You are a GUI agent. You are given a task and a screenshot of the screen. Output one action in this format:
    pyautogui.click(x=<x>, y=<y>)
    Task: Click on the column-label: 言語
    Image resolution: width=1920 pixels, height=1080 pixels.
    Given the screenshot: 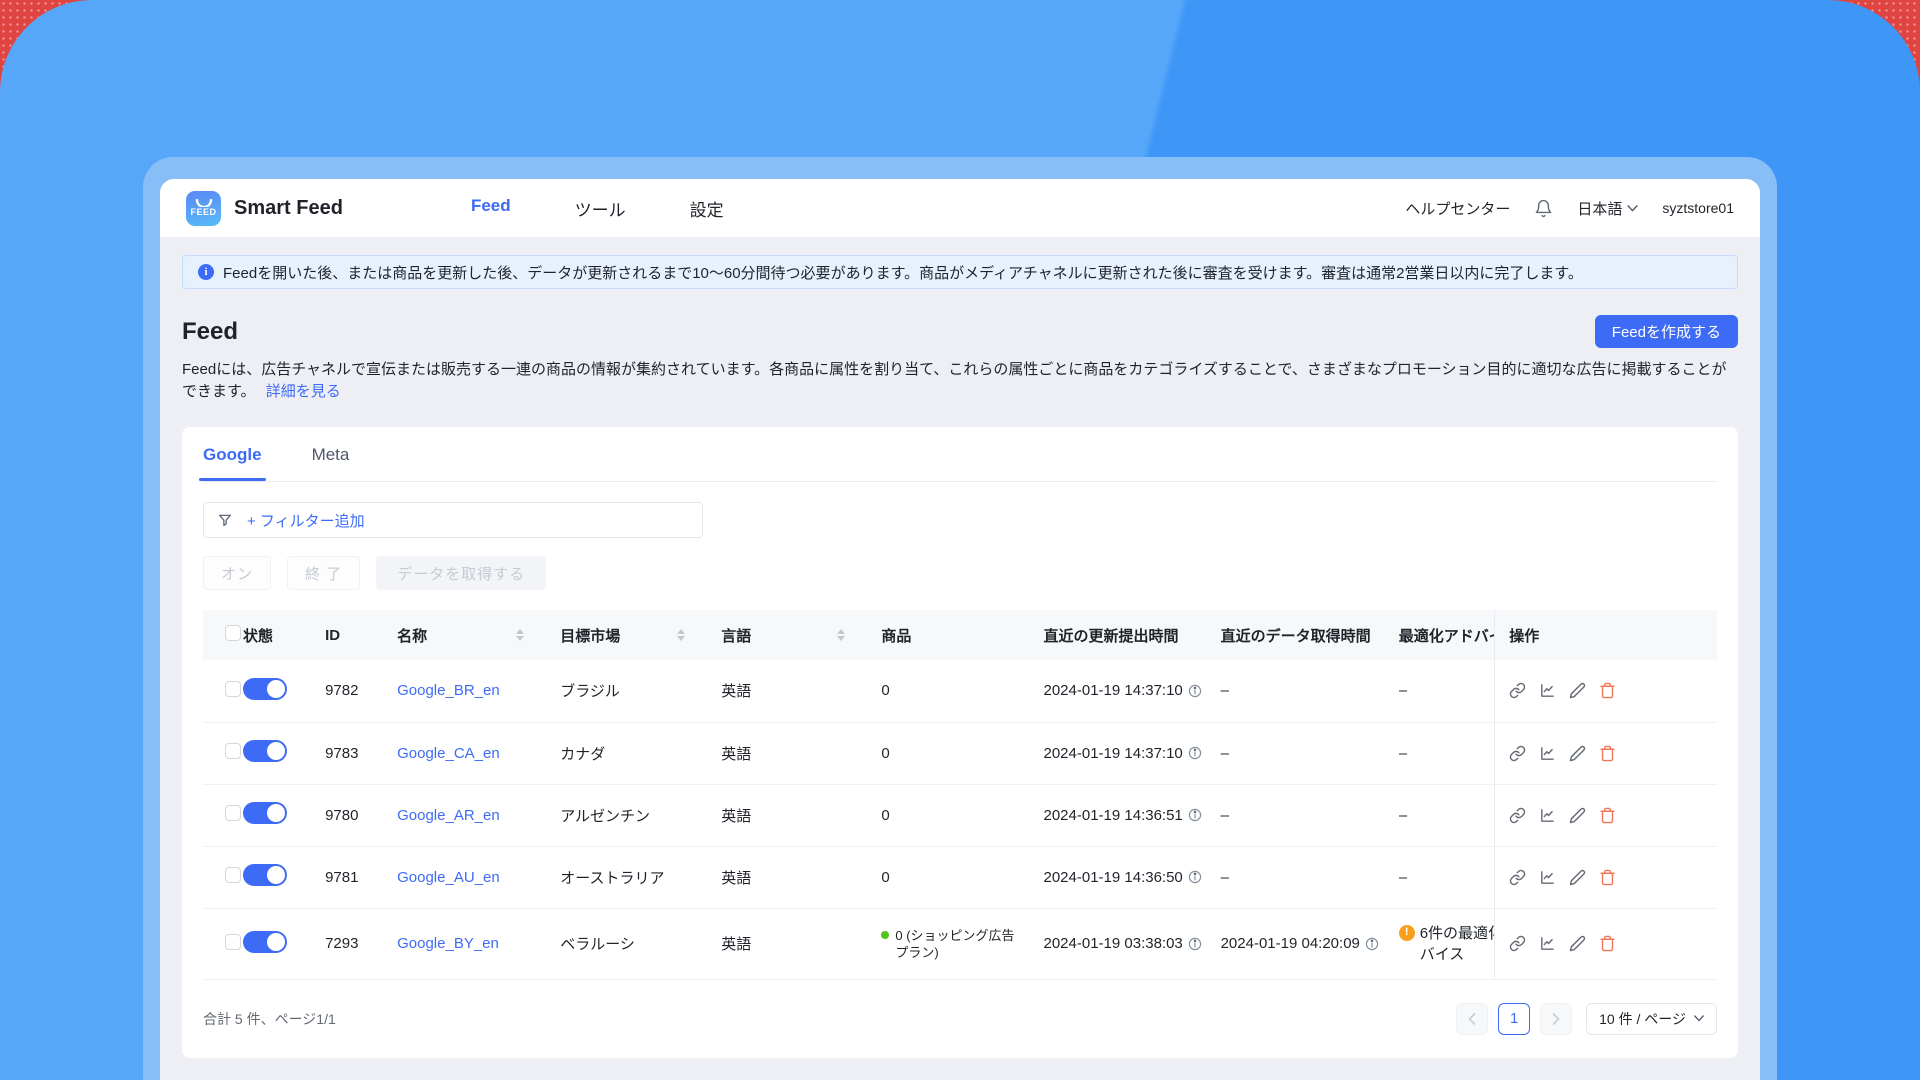 What is the action you would take?
    pyautogui.click(x=736, y=636)
    